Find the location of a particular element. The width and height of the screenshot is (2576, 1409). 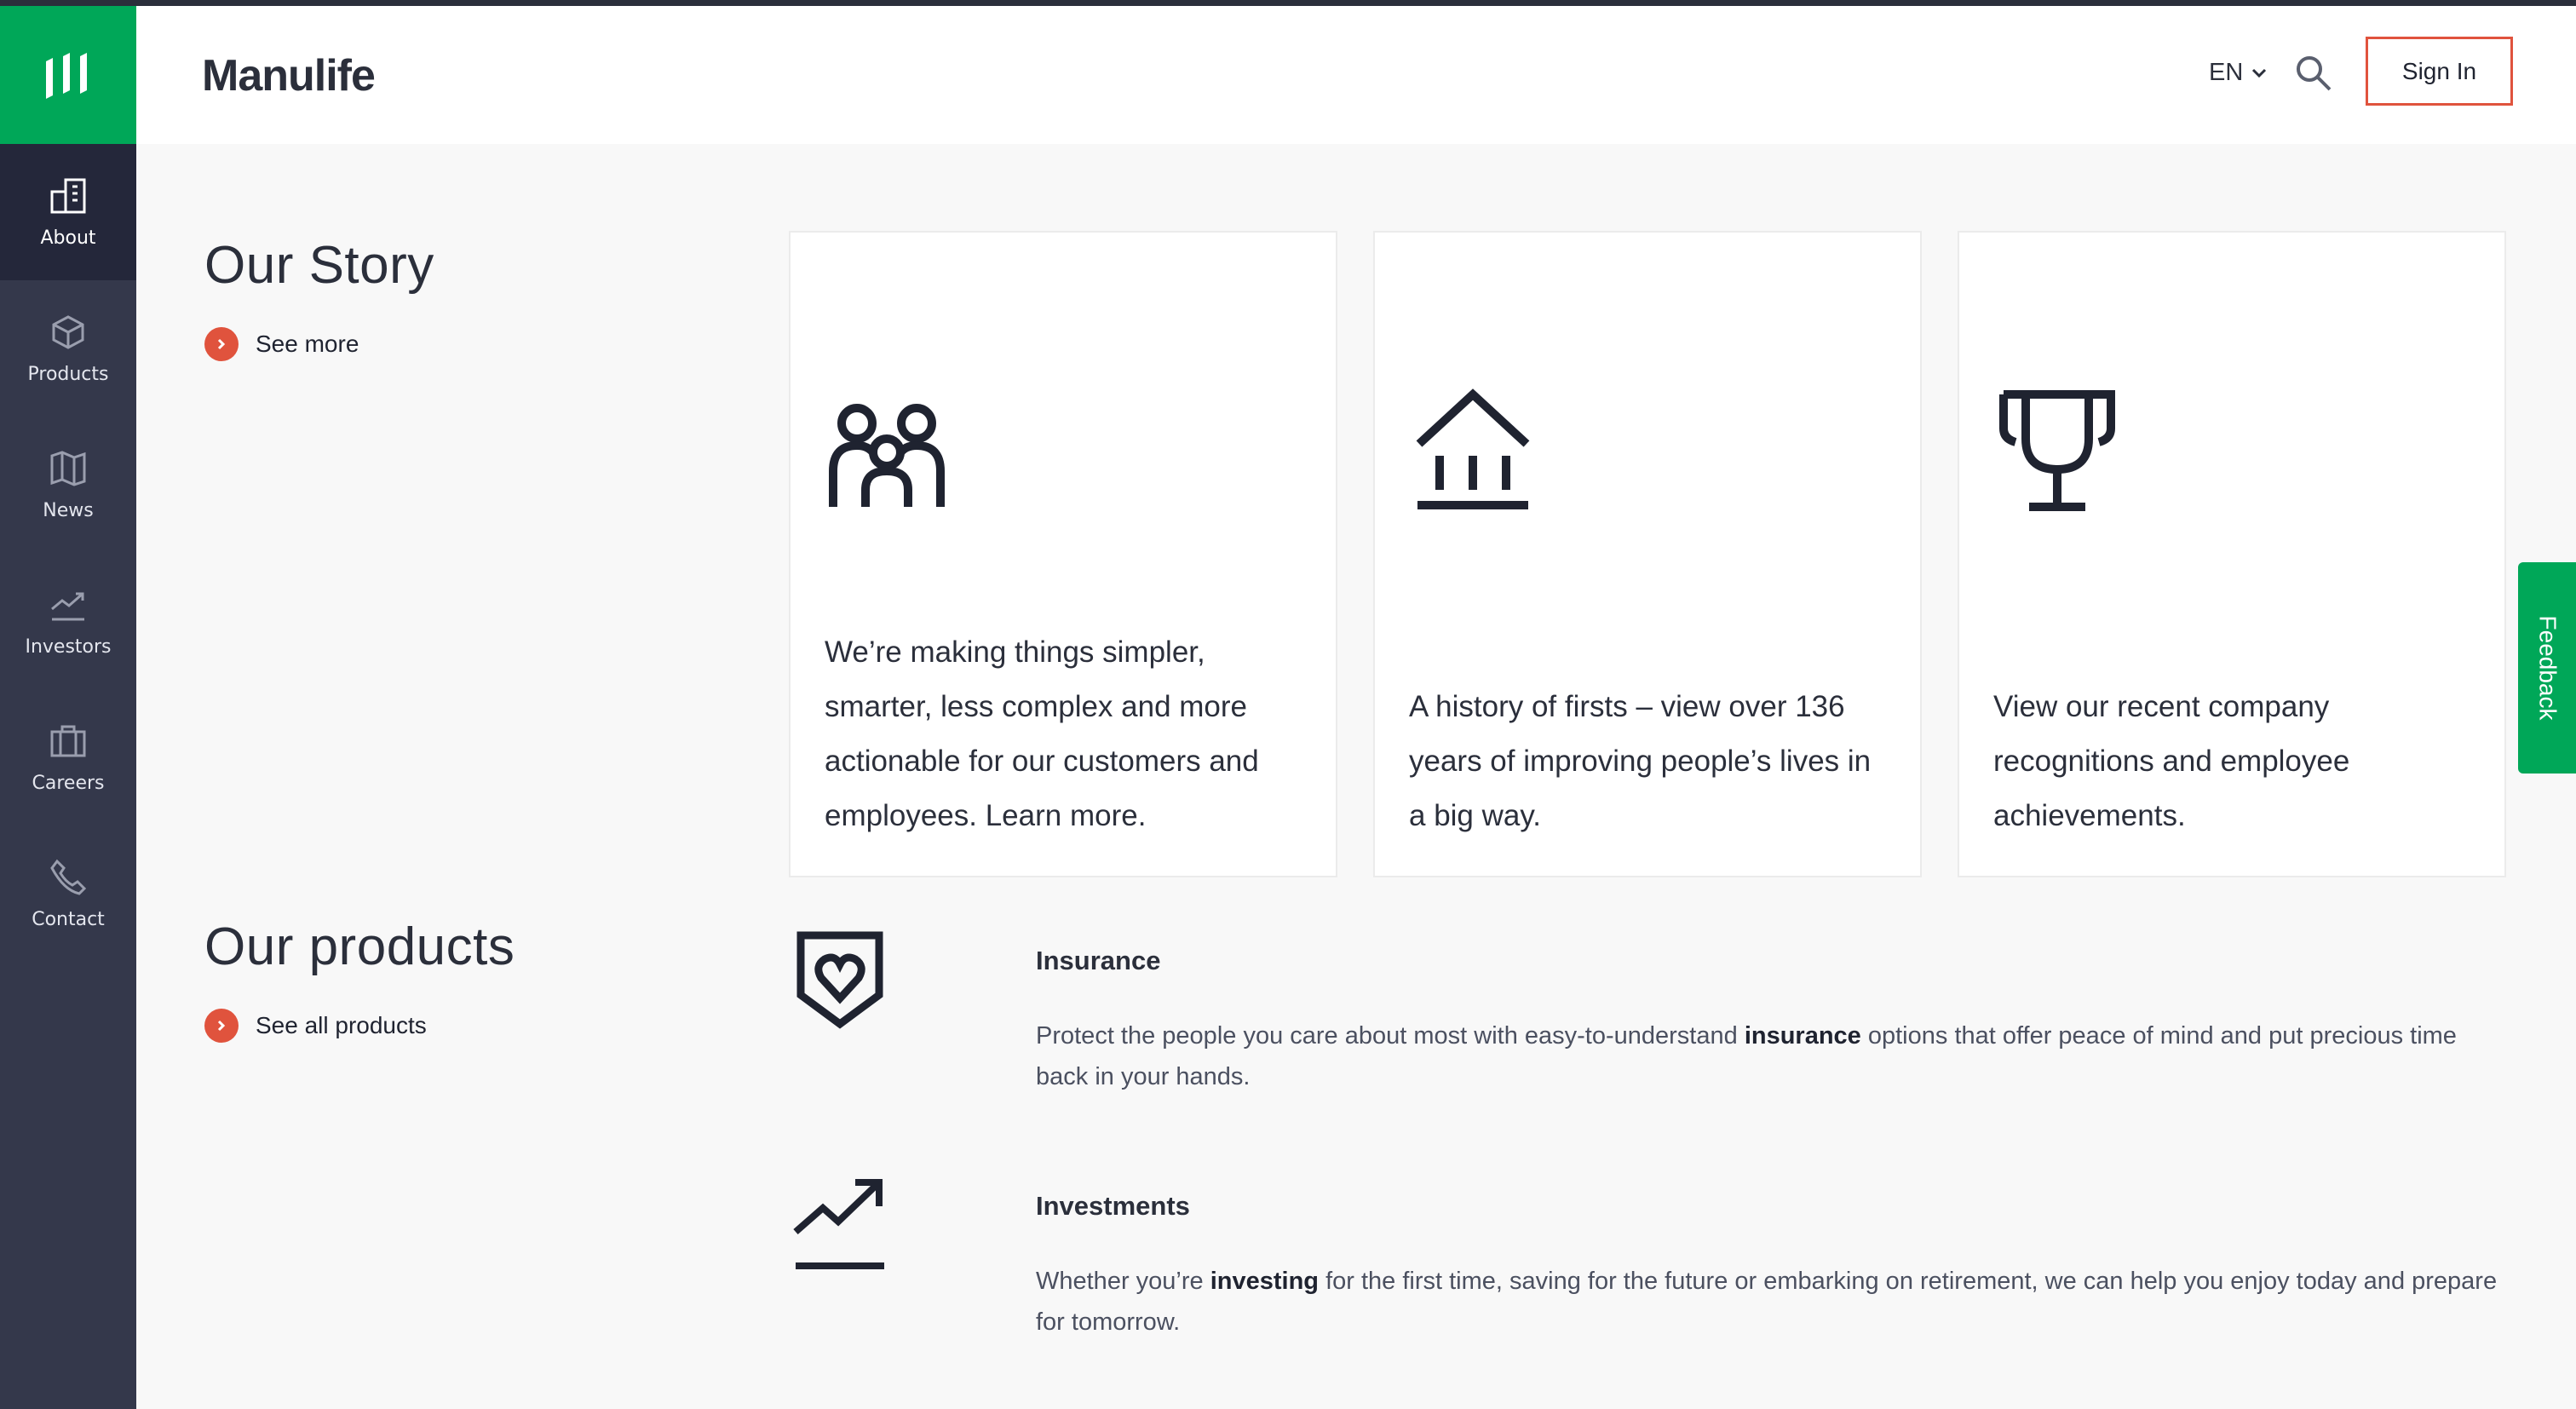

top-border is located at coordinates (1288, 3).